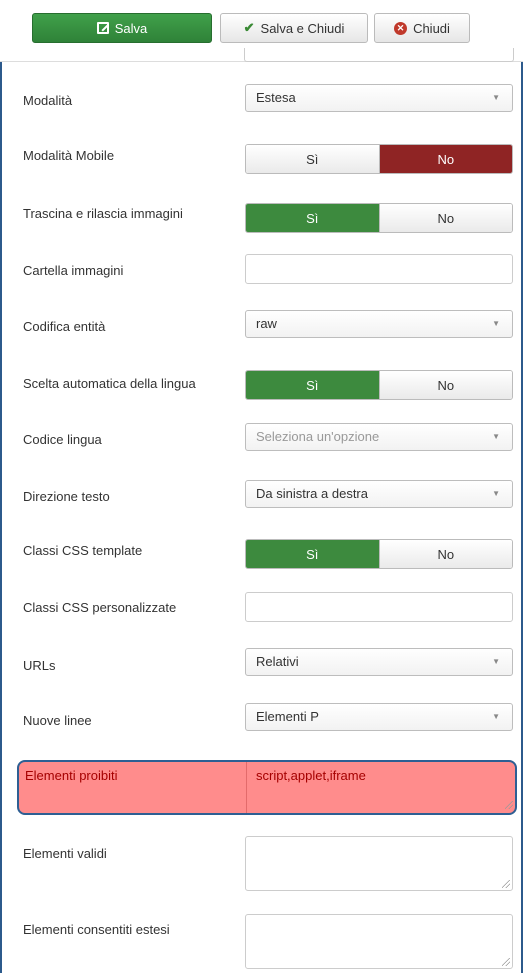 The image size is (523, 973). I want to click on codice-lingua-select: Seleziona un'opzione ▼, so click(379, 437).